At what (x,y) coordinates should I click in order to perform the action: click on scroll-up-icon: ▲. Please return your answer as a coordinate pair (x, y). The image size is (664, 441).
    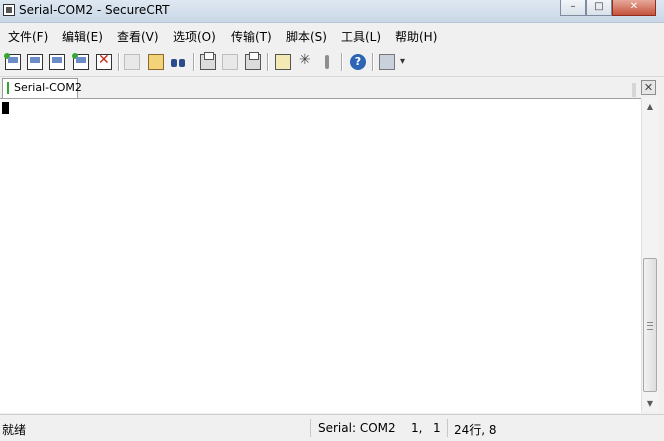
    Looking at the image, I should click on (650, 106).